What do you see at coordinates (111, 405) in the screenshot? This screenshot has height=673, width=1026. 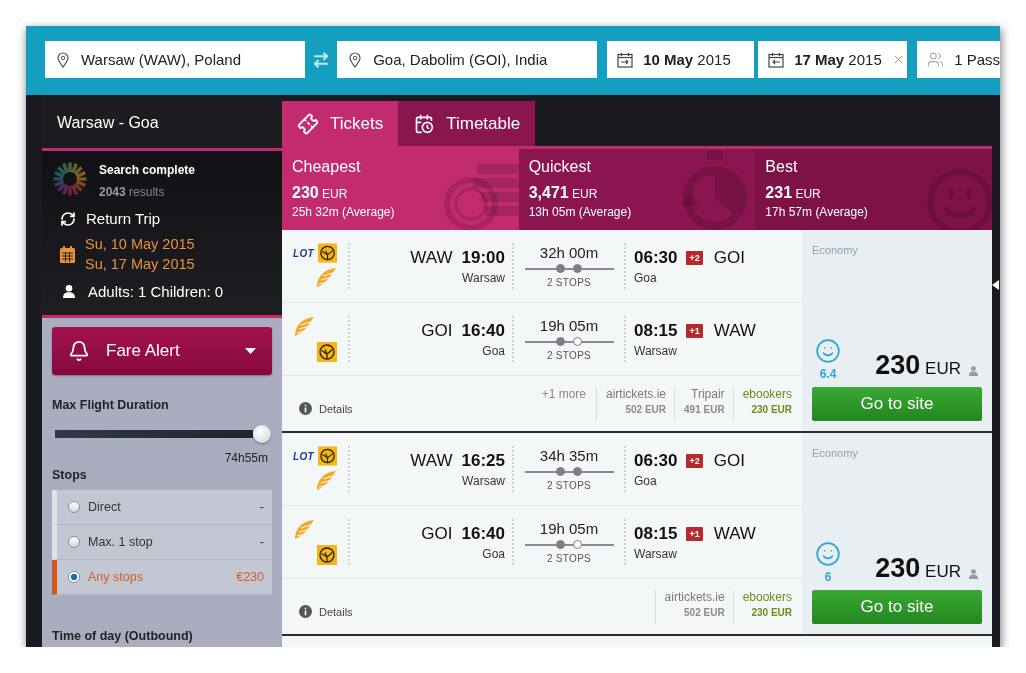 I see `filter-title: Max Flight Duration` at bounding box center [111, 405].